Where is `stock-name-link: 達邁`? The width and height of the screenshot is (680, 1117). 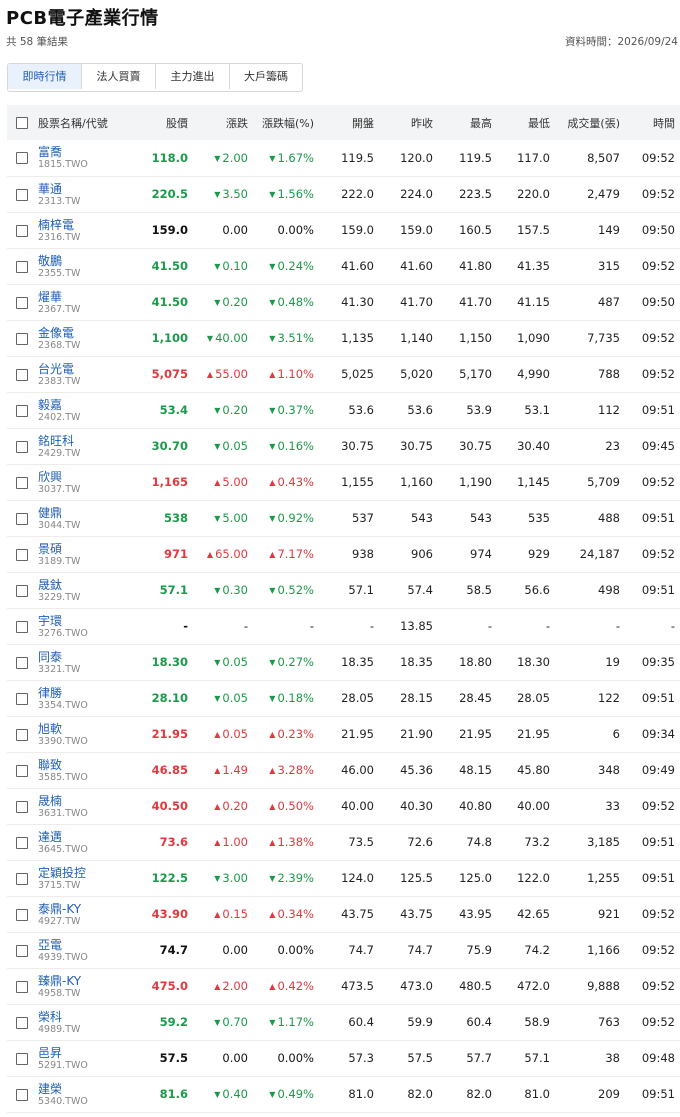
stock-name-link: 達邁 is located at coordinates (86, 837).